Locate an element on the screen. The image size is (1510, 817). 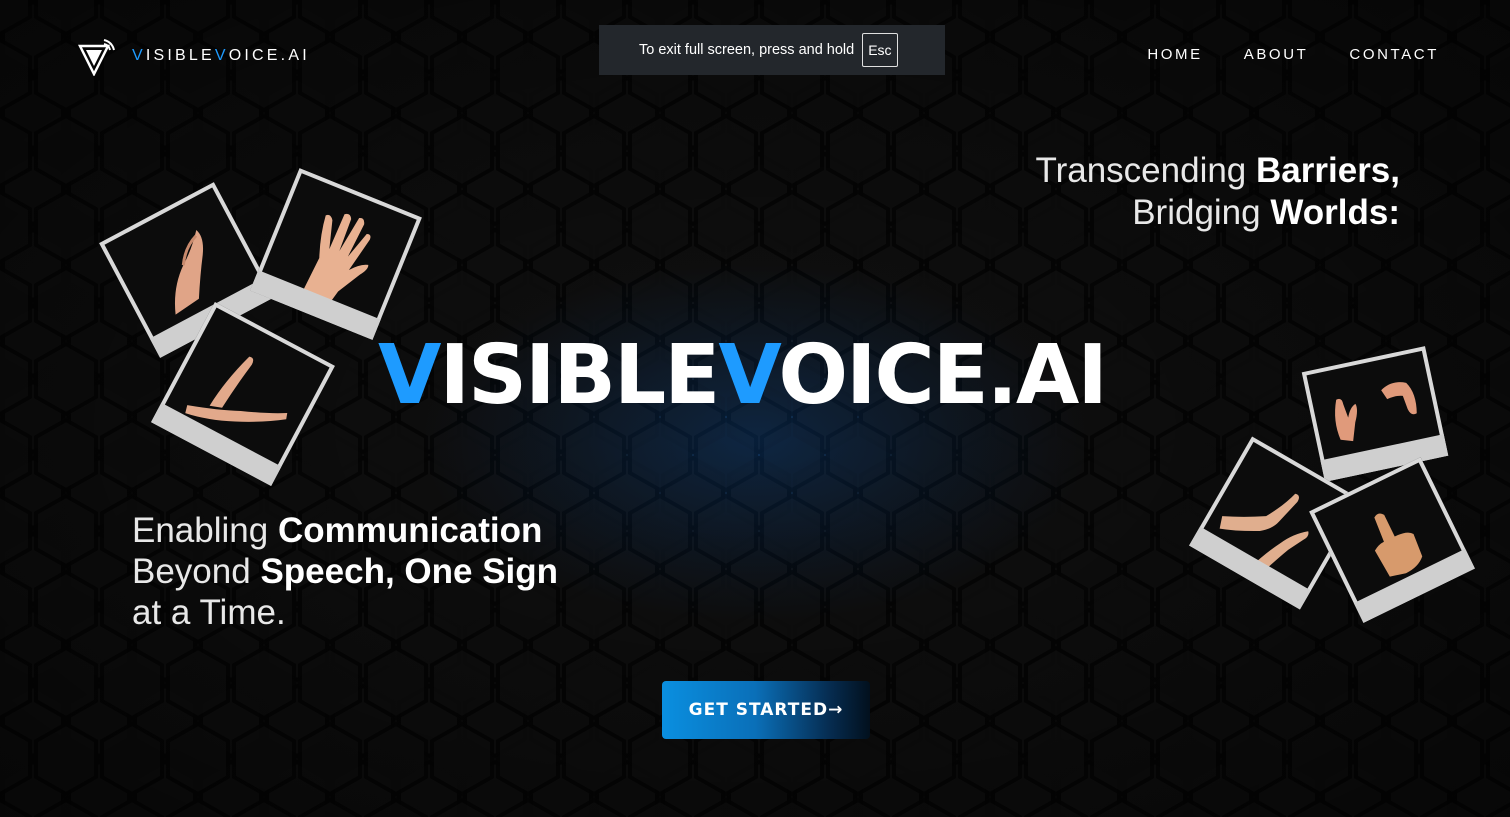
esc-key-hint: Esc is located at coordinates (880, 50).